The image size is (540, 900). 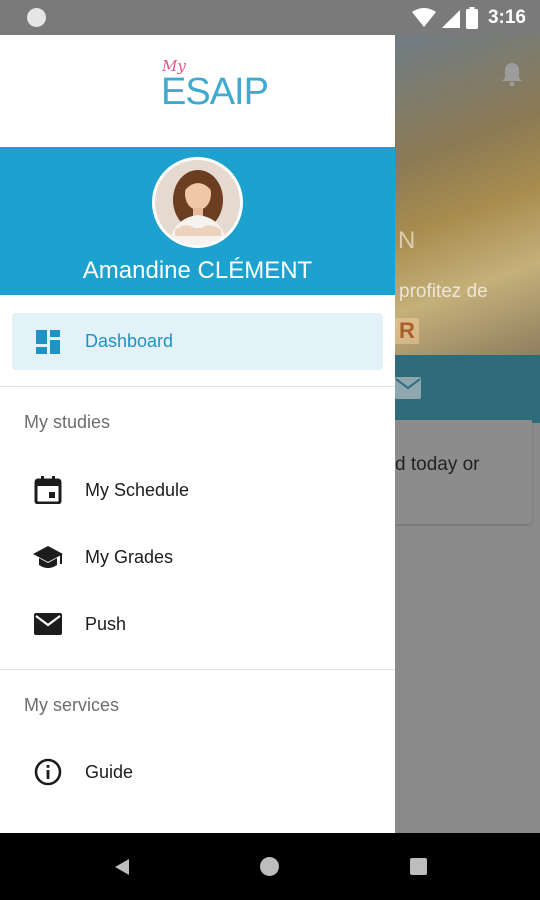 What do you see at coordinates (48, 342) in the screenshot?
I see `dashboard-icon` at bounding box center [48, 342].